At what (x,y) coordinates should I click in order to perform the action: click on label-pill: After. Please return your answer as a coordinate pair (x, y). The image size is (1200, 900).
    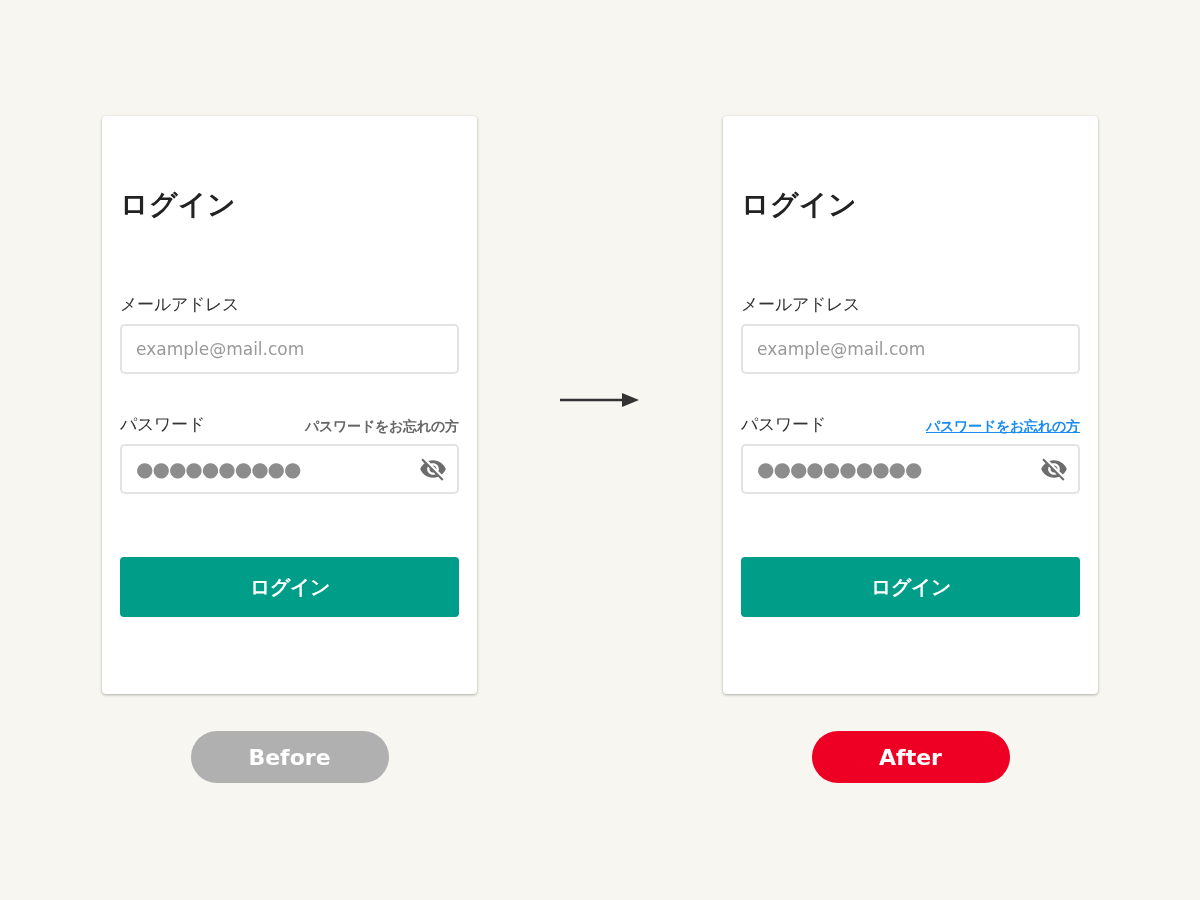
    Looking at the image, I should click on (910, 757).